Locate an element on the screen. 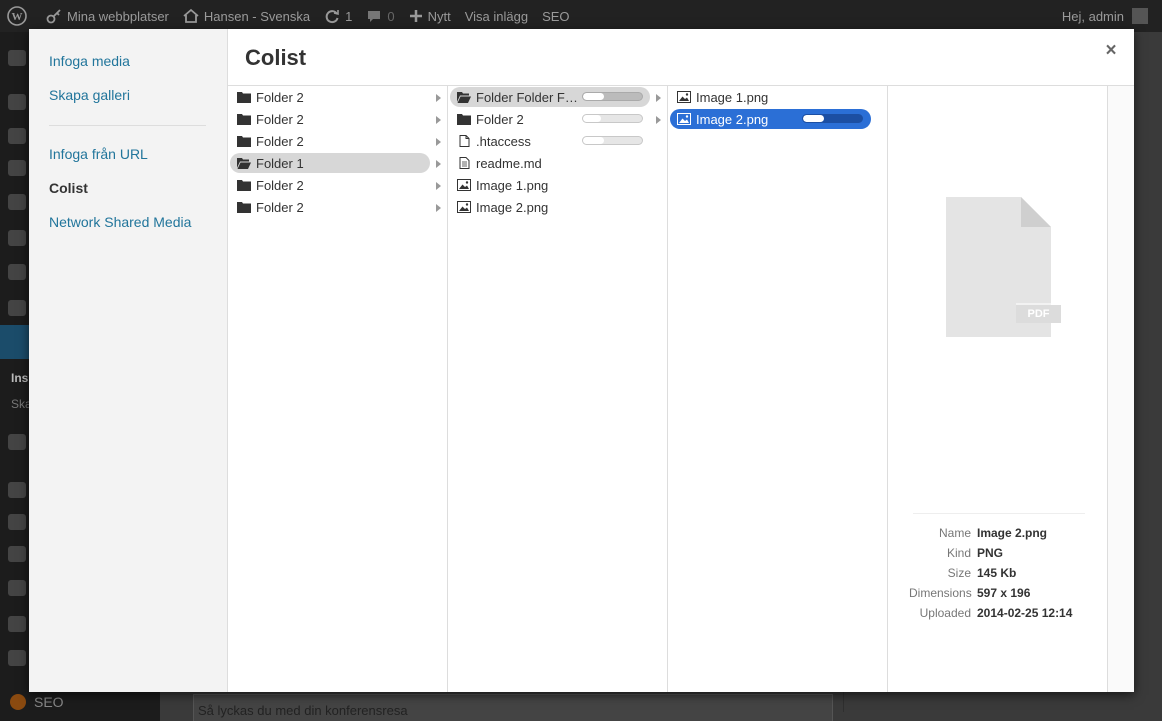 The width and height of the screenshot is (1162, 721). meta-row-kind: Kind PNG is located at coordinates (1019, 553).